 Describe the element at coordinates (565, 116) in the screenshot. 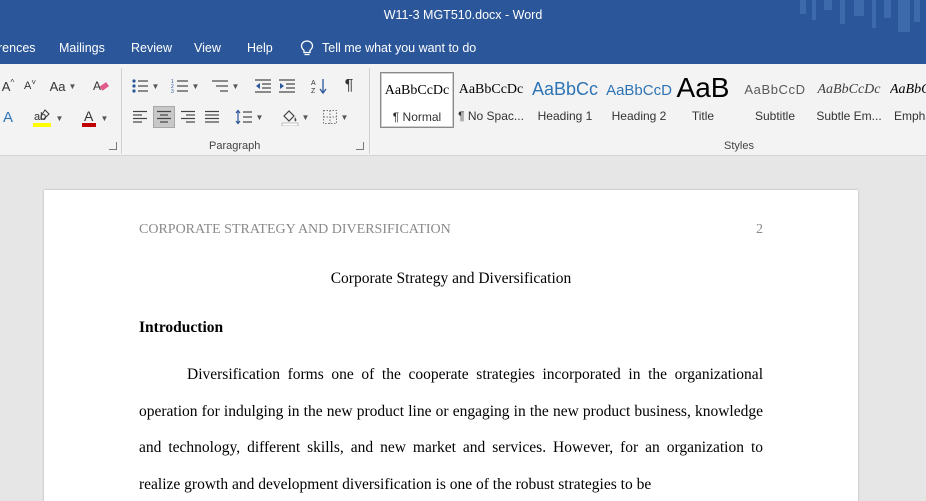

I see `style-name: Heading 1` at that location.